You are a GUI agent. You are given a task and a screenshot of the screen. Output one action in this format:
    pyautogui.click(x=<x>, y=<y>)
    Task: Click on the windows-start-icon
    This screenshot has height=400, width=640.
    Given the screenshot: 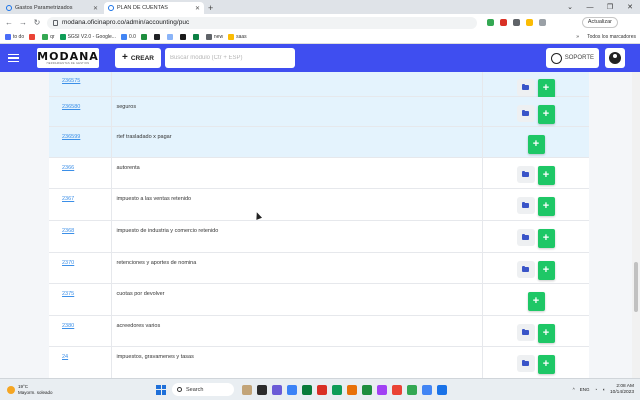 What is the action you would take?
    pyautogui.click(x=161, y=389)
    